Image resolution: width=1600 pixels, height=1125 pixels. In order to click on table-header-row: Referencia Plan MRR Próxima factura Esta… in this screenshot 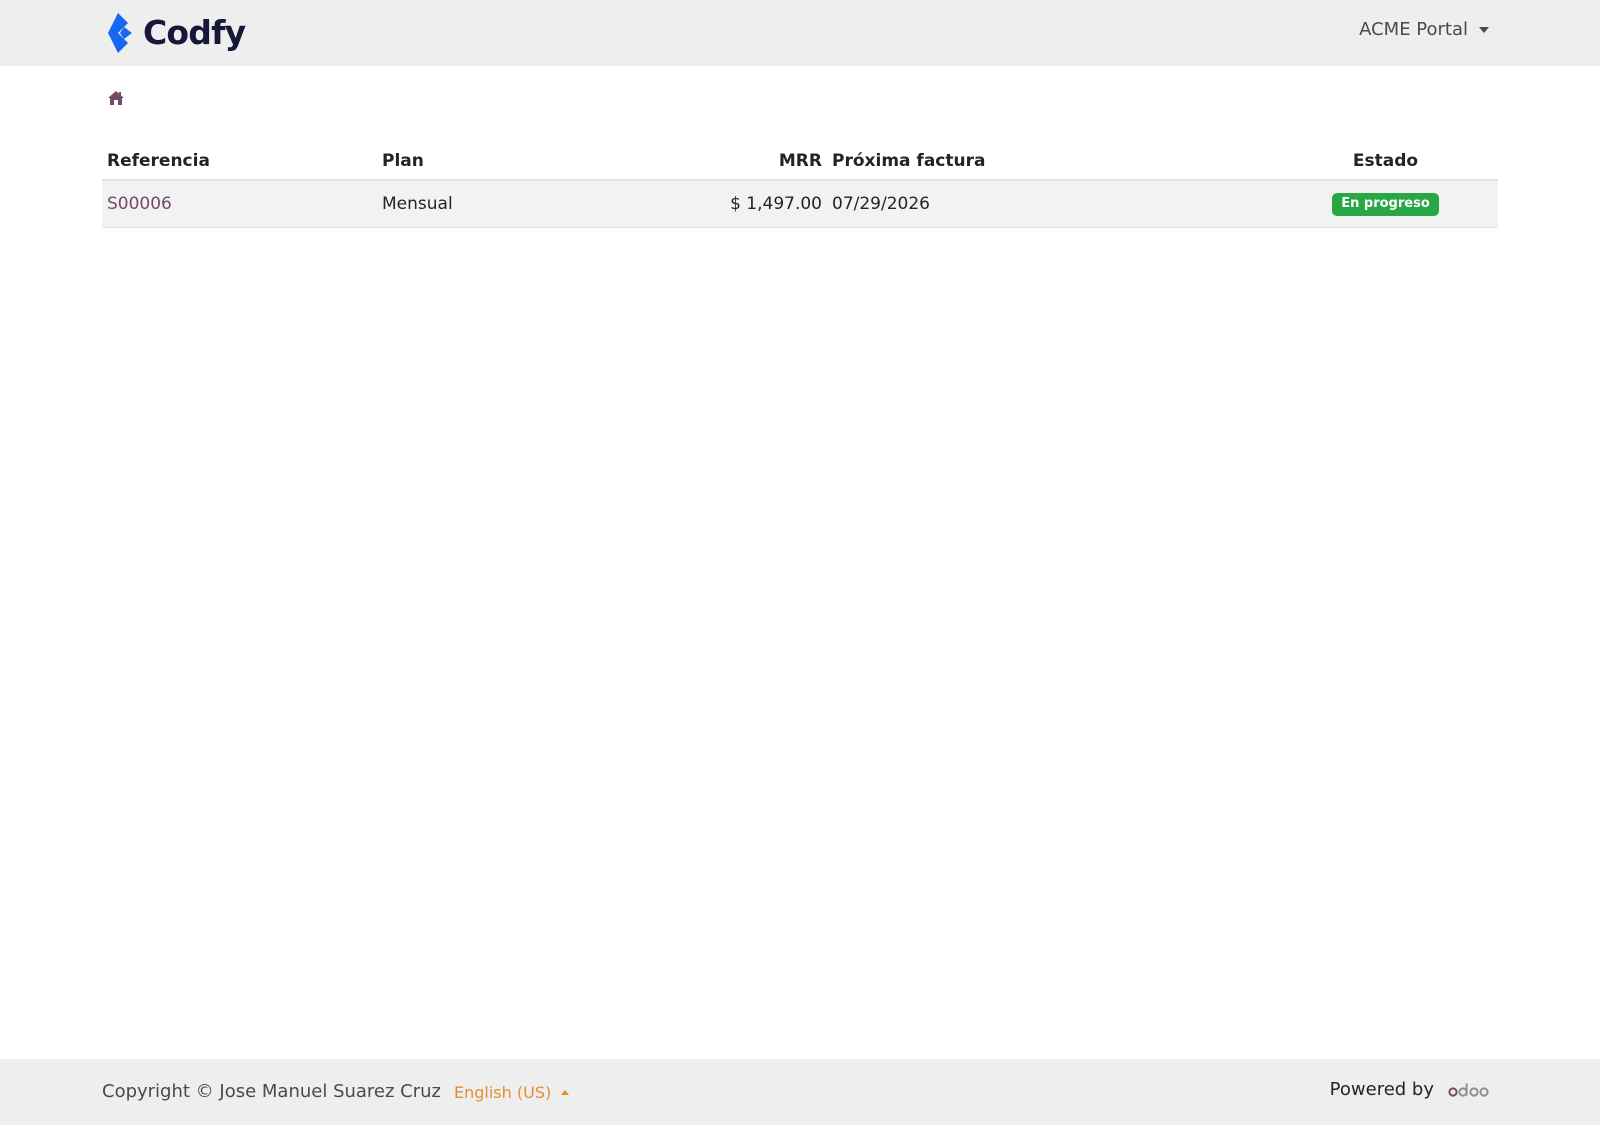, I will do `click(800, 161)`.